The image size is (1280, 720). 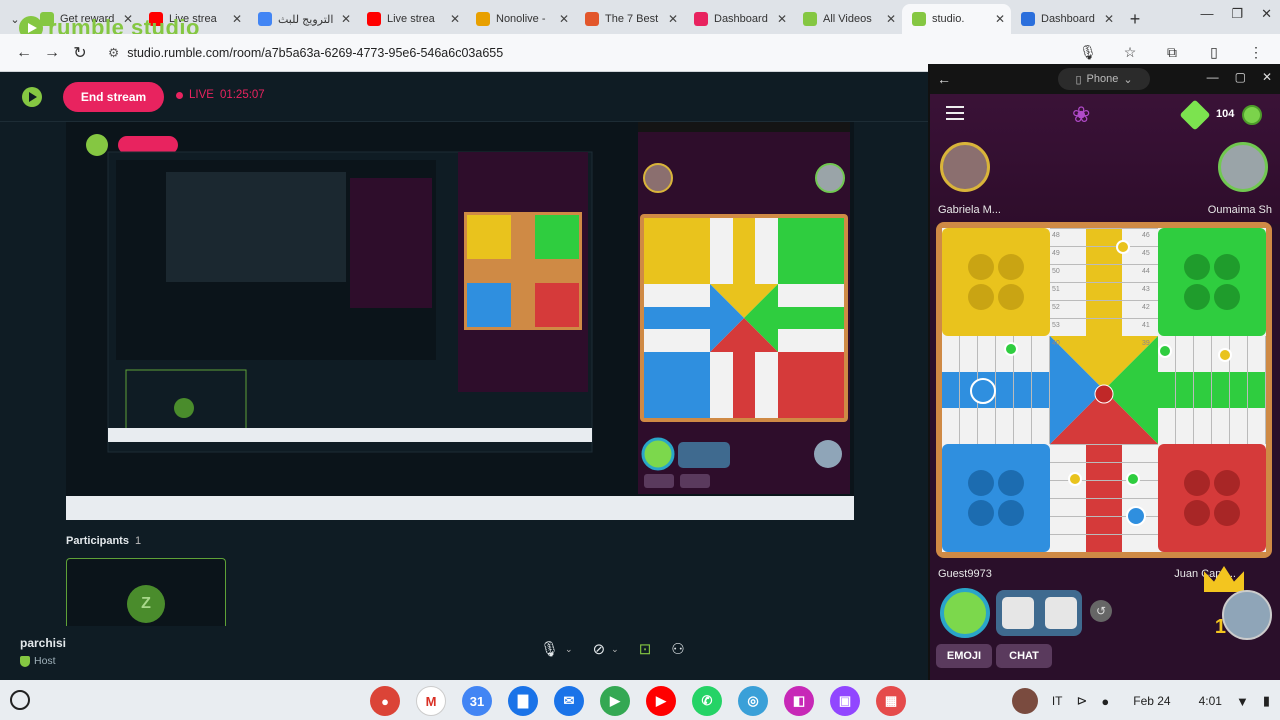 I want to click on cell-number: 48, so click(x=1056, y=235).